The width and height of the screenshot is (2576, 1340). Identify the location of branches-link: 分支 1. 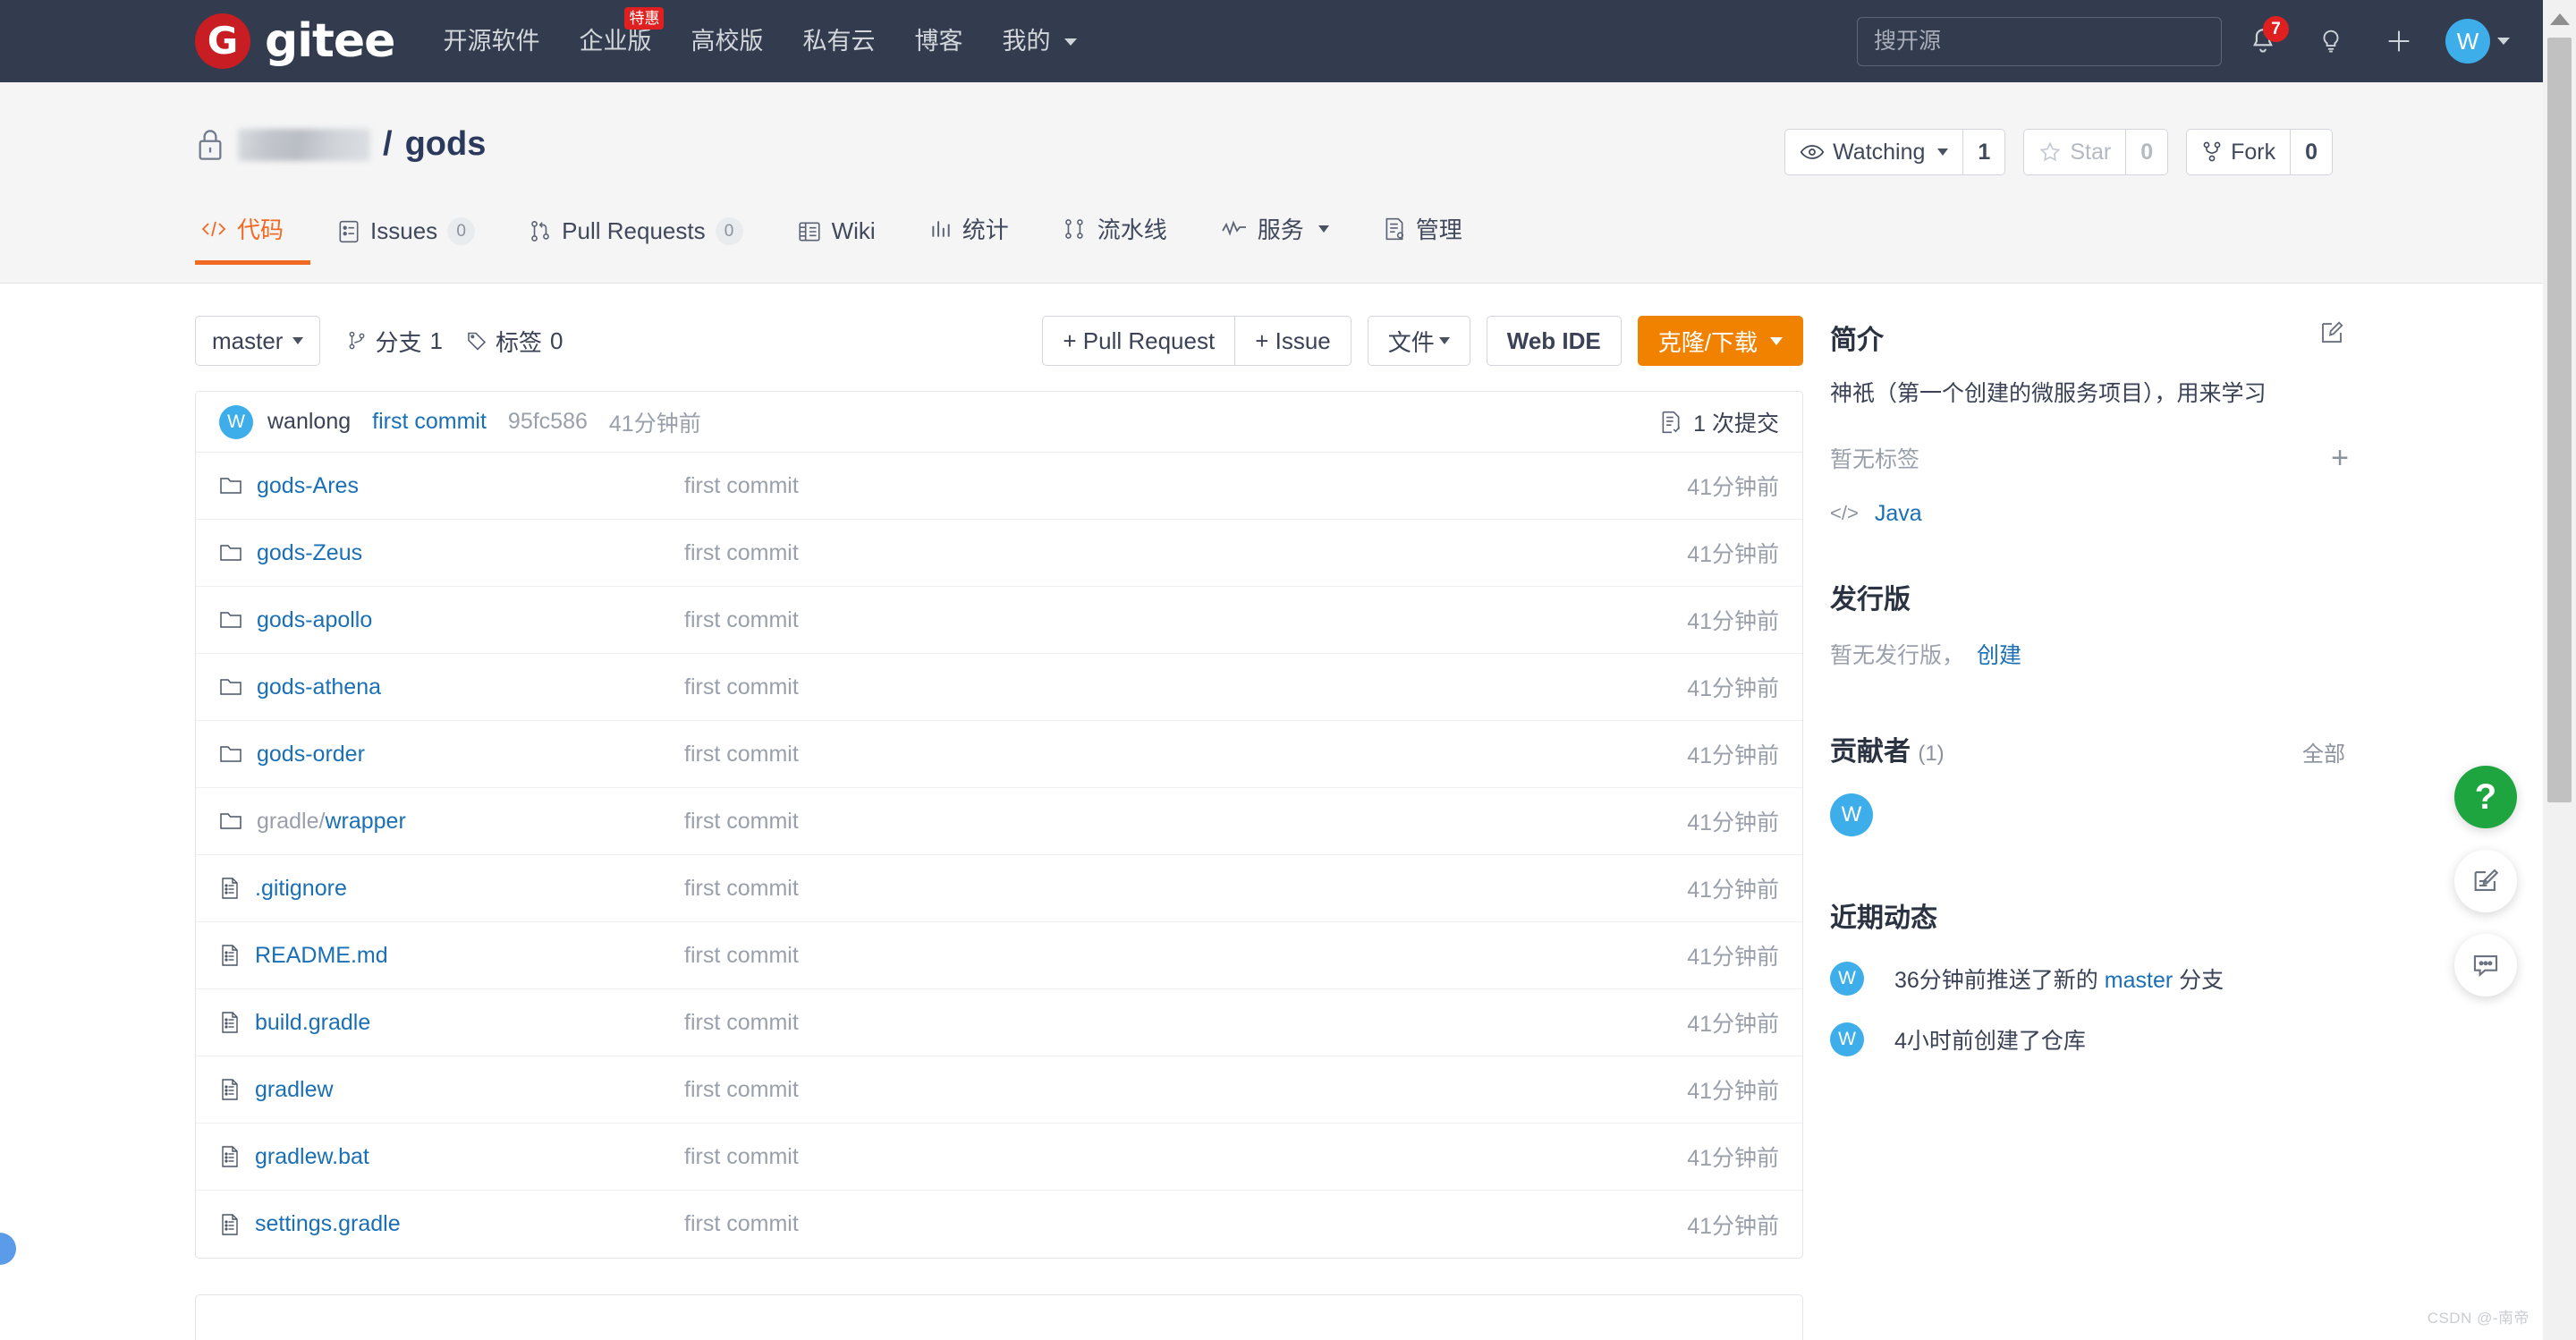
(395, 341).